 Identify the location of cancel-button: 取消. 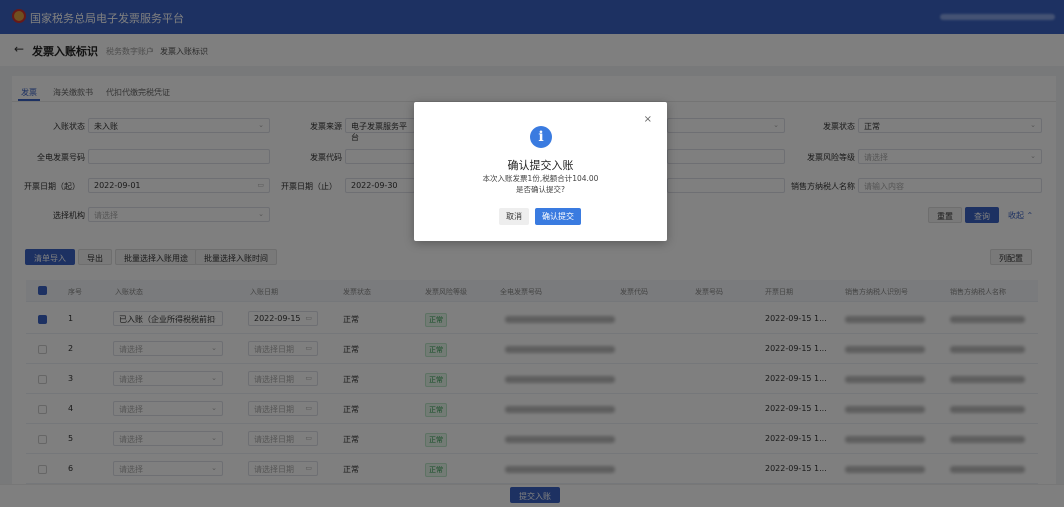
(514, 216).